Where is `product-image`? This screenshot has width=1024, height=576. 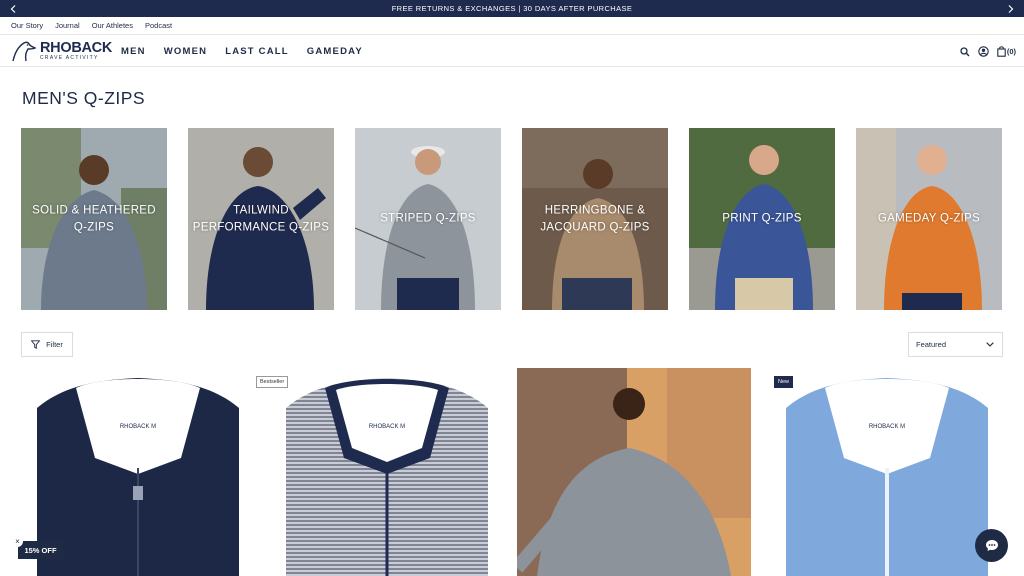 product-image is located at coordinates (634, 472).